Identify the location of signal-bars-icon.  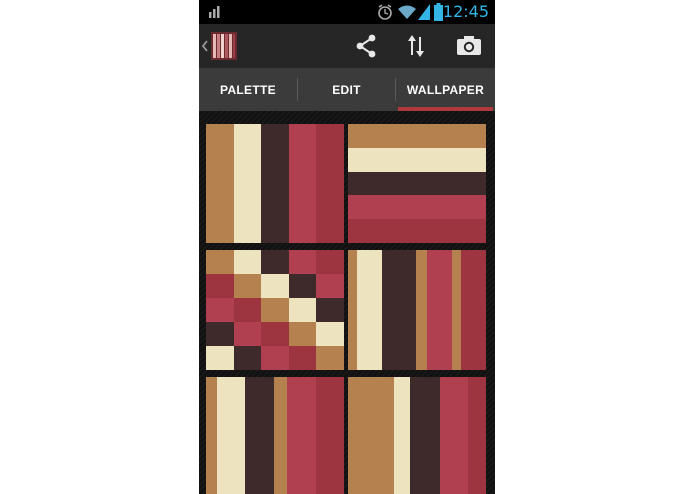
(214, 12).